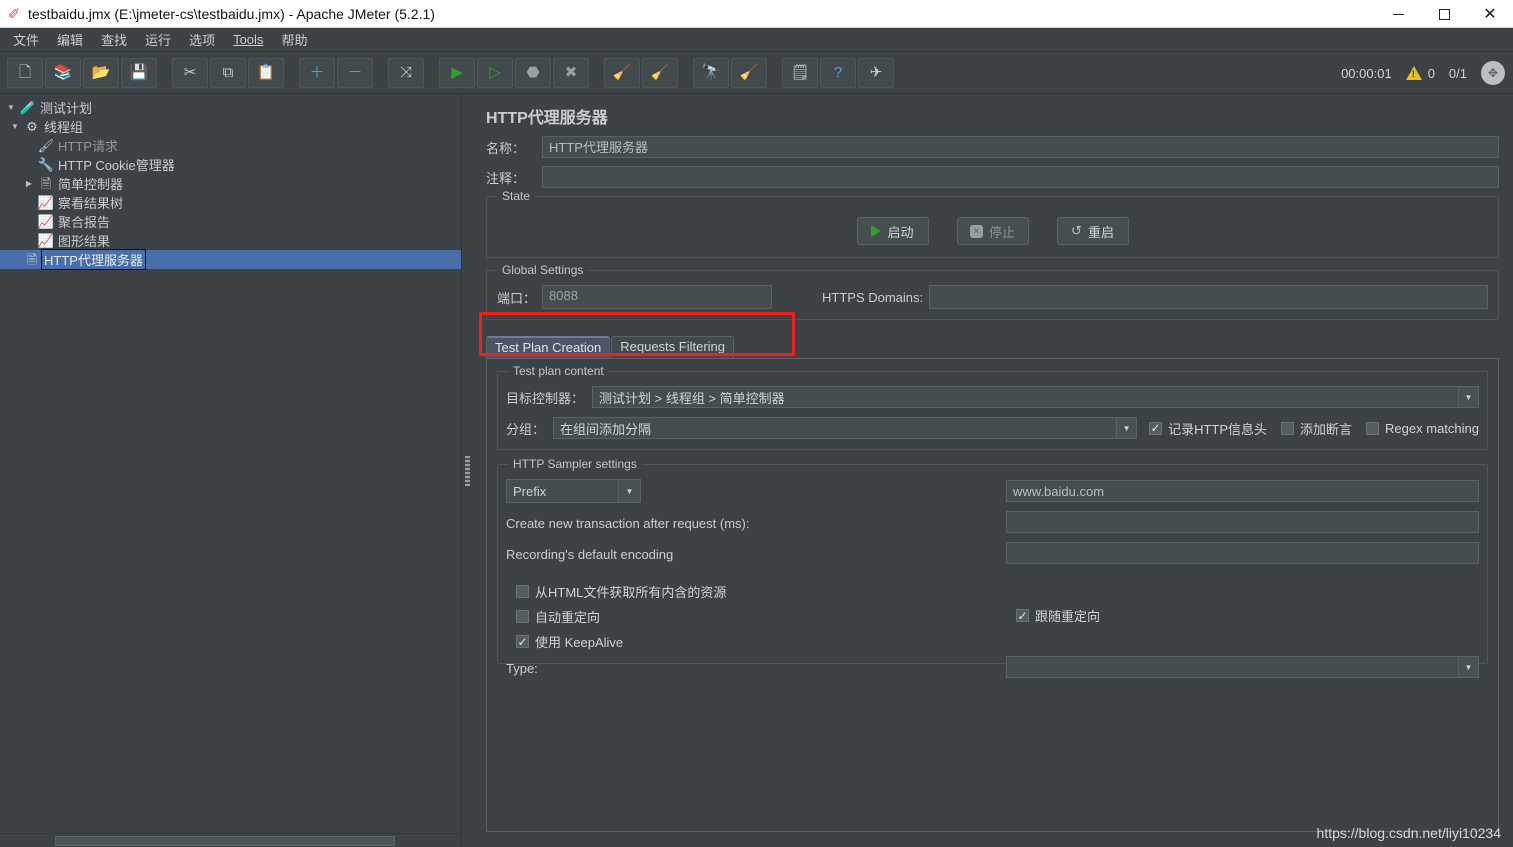 Image resolution: width=1513 pixels, height=847 pixels. Describe the element at coordinates (230, 107) in the screenshot. I see `tree-node-test-plan: ▼ 🧪 测试计划` at that location.